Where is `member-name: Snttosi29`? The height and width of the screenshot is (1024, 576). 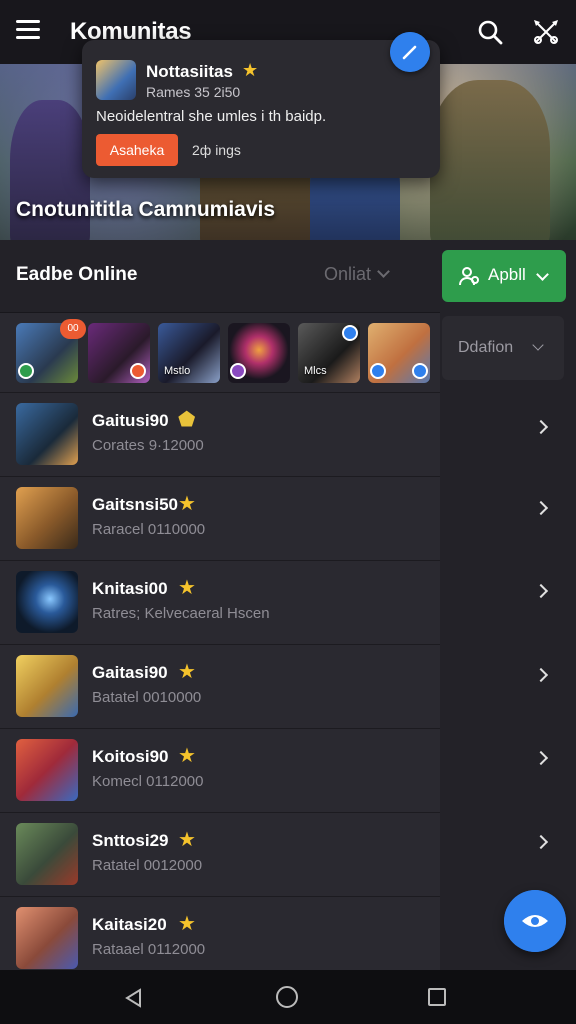
member-name: Snttosi29 is located at coordinates (130, 840).